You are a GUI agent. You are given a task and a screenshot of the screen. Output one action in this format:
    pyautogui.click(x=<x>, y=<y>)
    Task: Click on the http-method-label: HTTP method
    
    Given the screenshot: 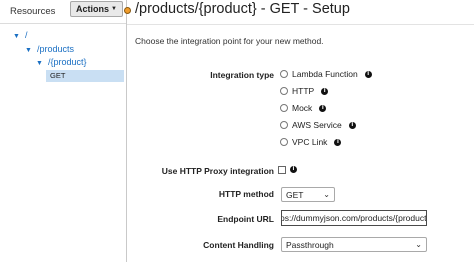 What is the action you would take?
    pyautogui.click(x=246, y=194)
    